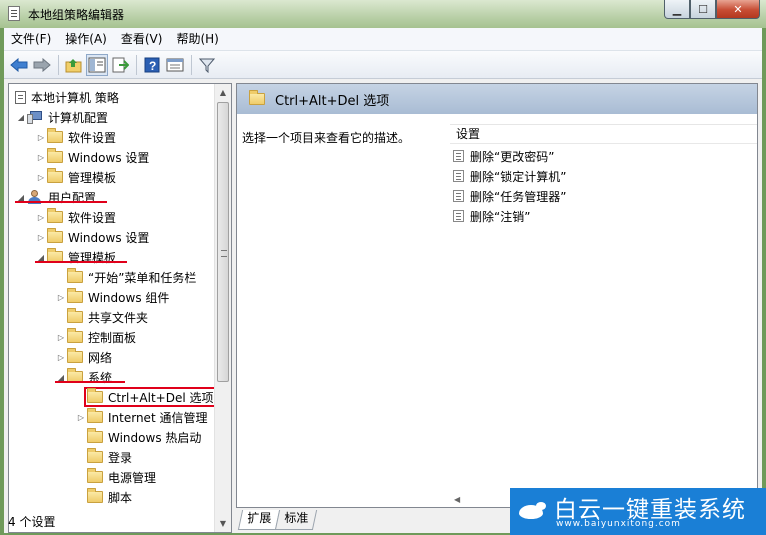  Describe the element at coordinates (103, 457) in the screenshot. I see `tree-item-logon: 登录` at that location.